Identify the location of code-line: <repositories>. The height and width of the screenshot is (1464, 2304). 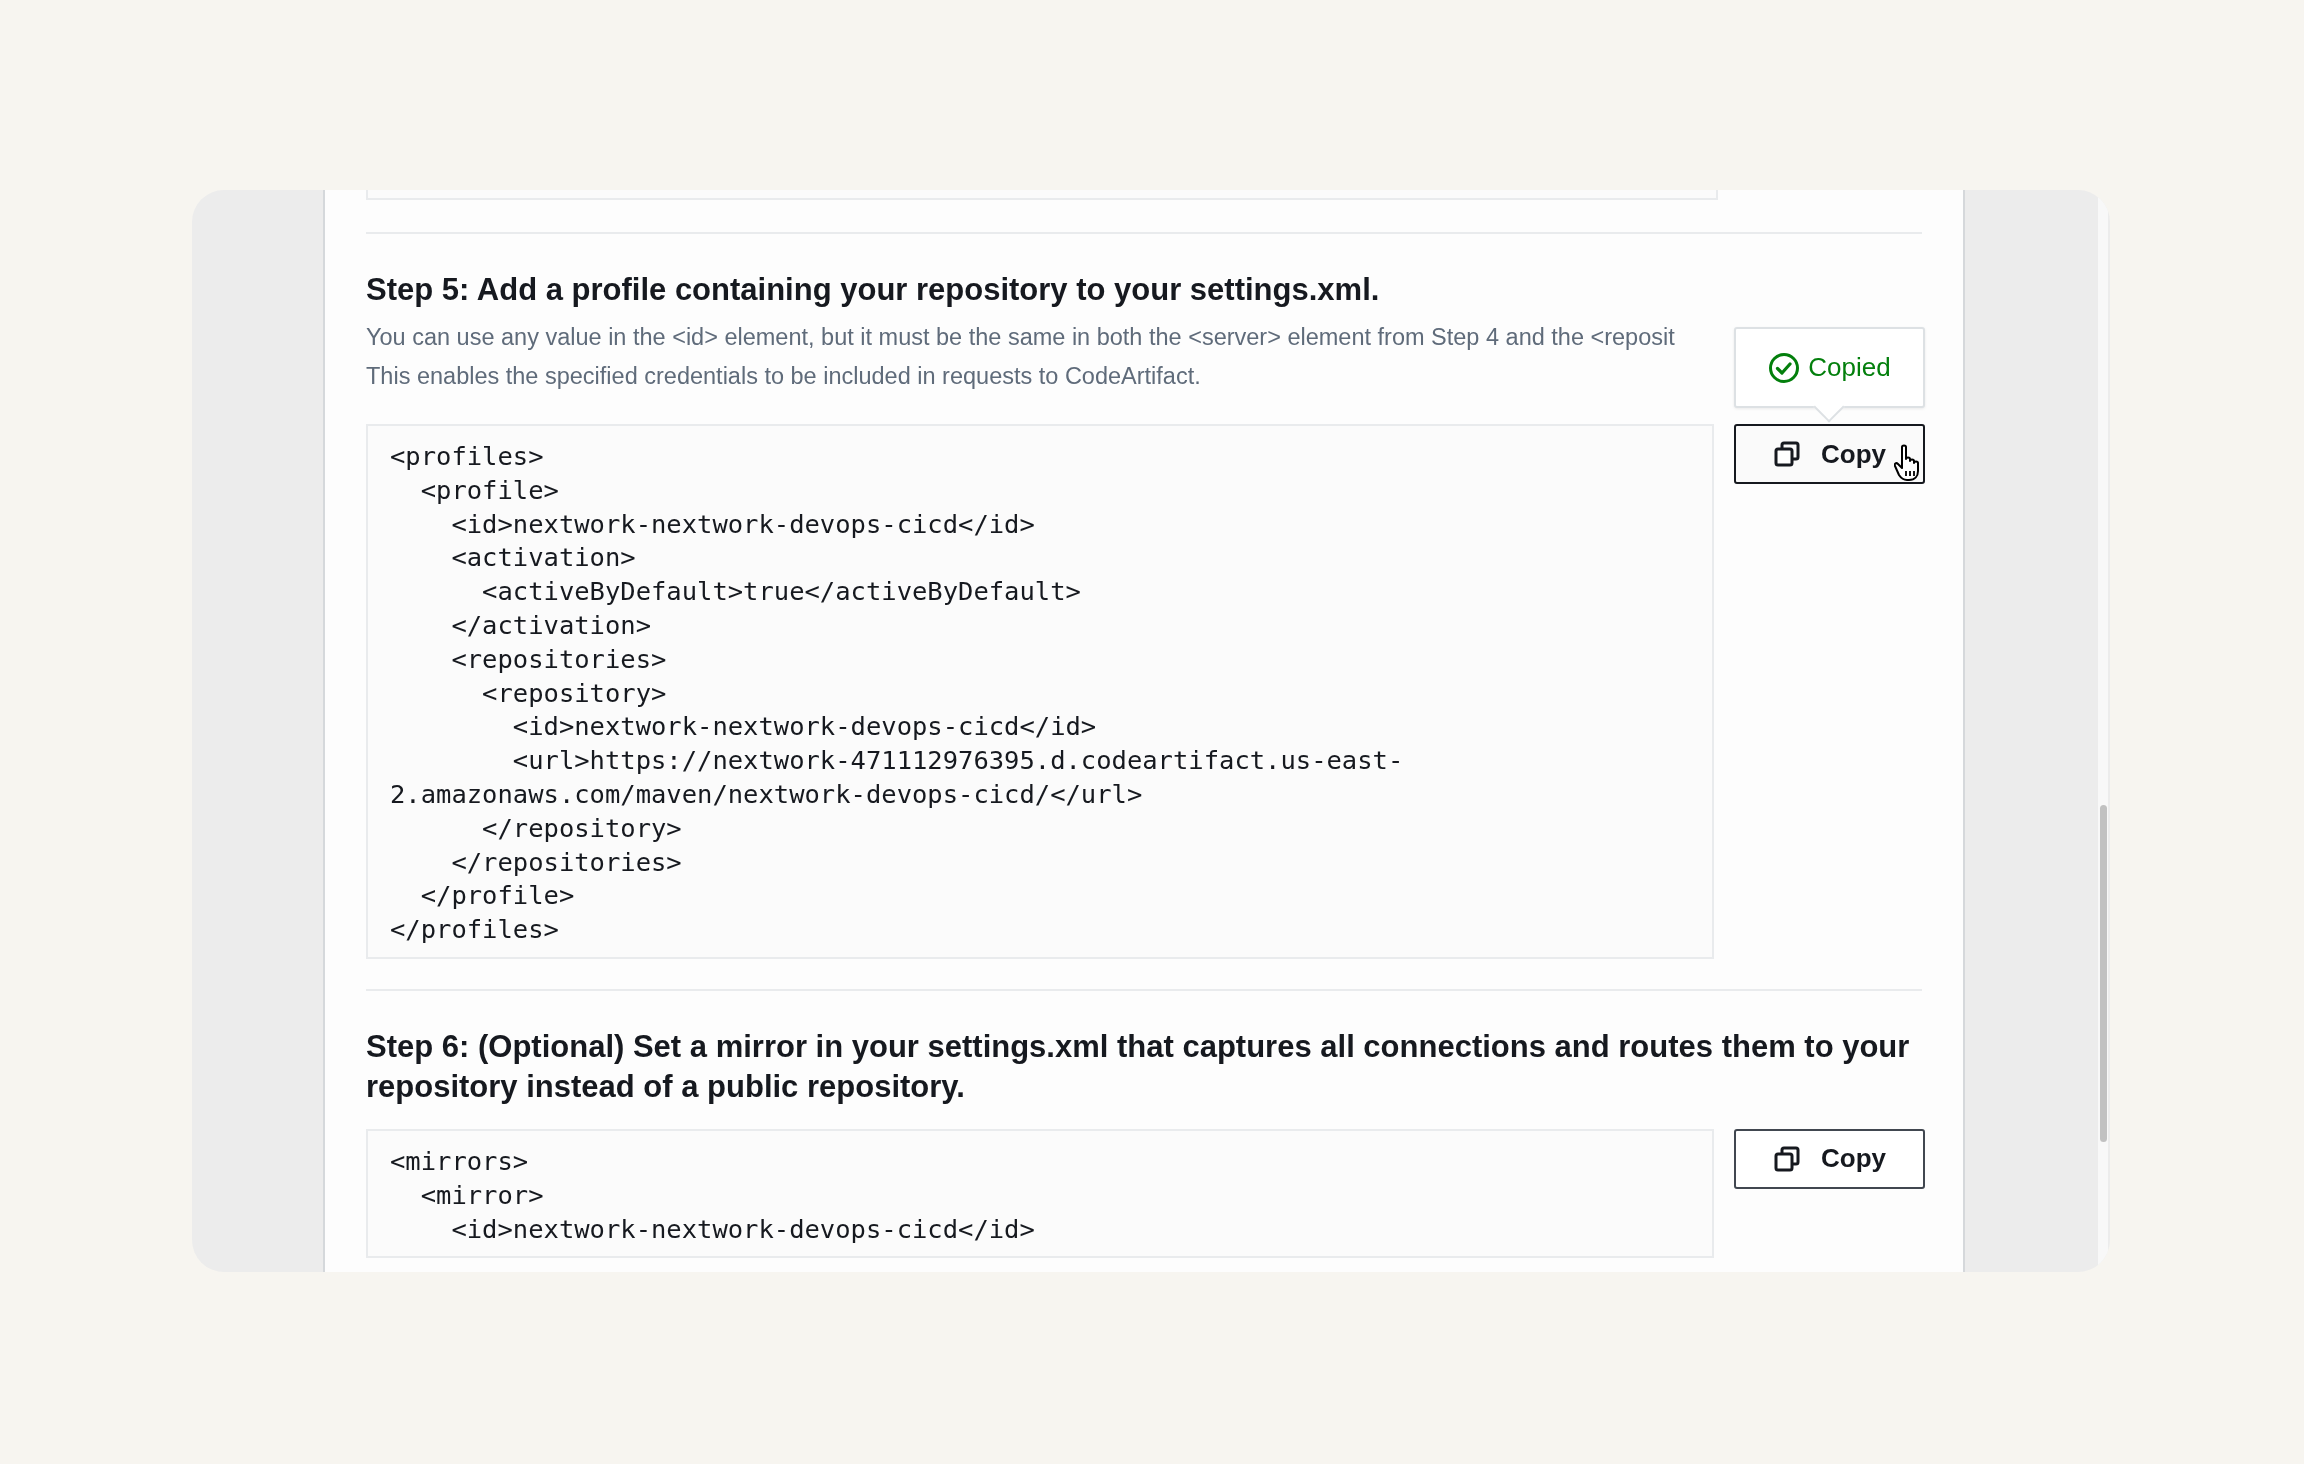
(559, 659).